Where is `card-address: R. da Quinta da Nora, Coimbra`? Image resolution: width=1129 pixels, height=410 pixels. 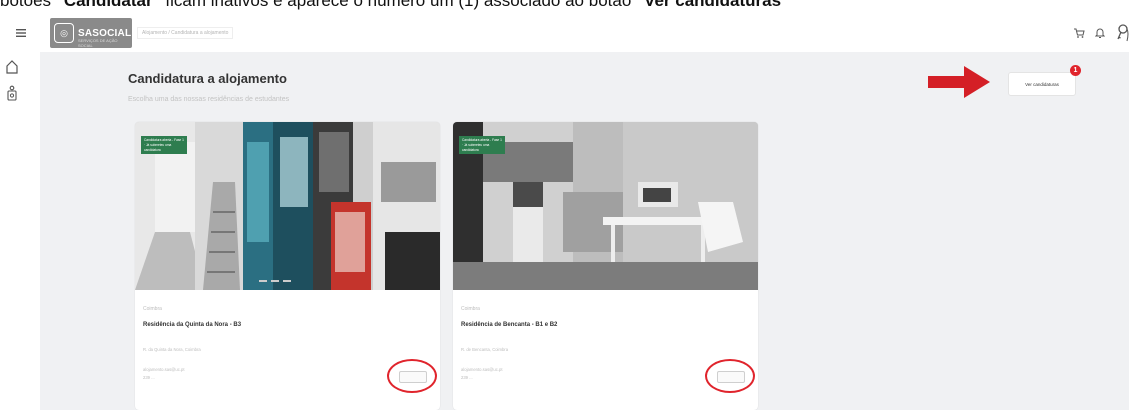
card-address: R. da Quinta da Nora, Coimbra is located at coordinates (172, 349).